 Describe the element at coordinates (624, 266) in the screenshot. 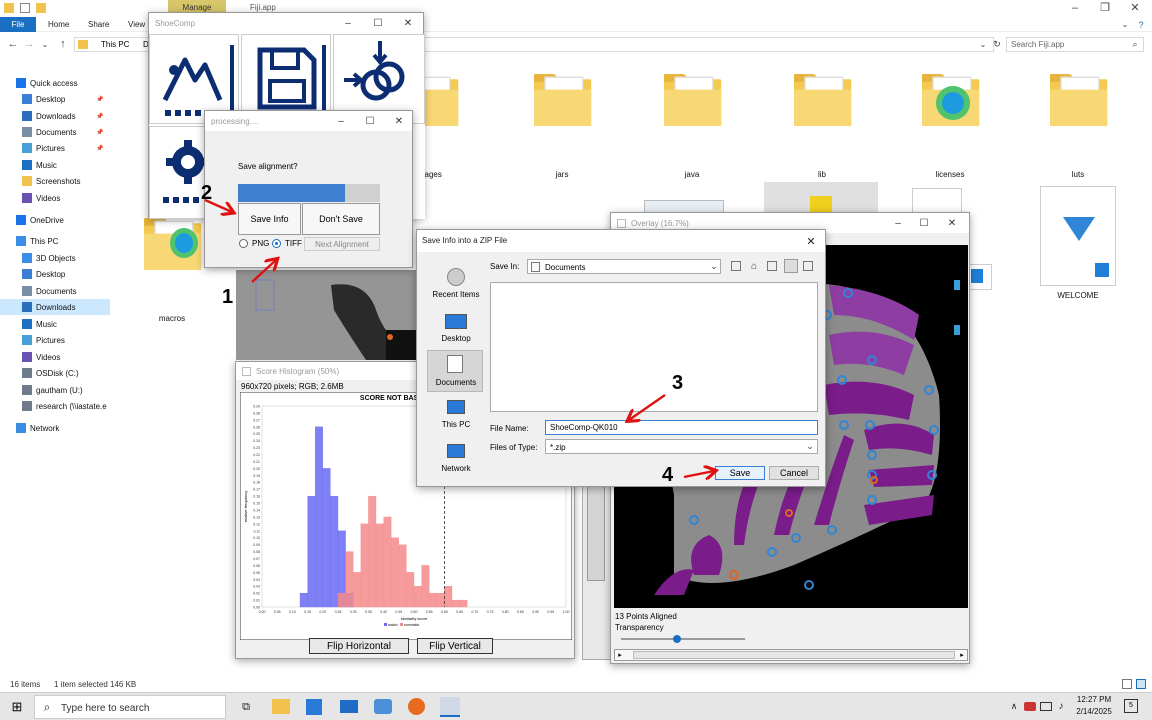

I see `save-in-dropdown: Documents ⌄` at that location.